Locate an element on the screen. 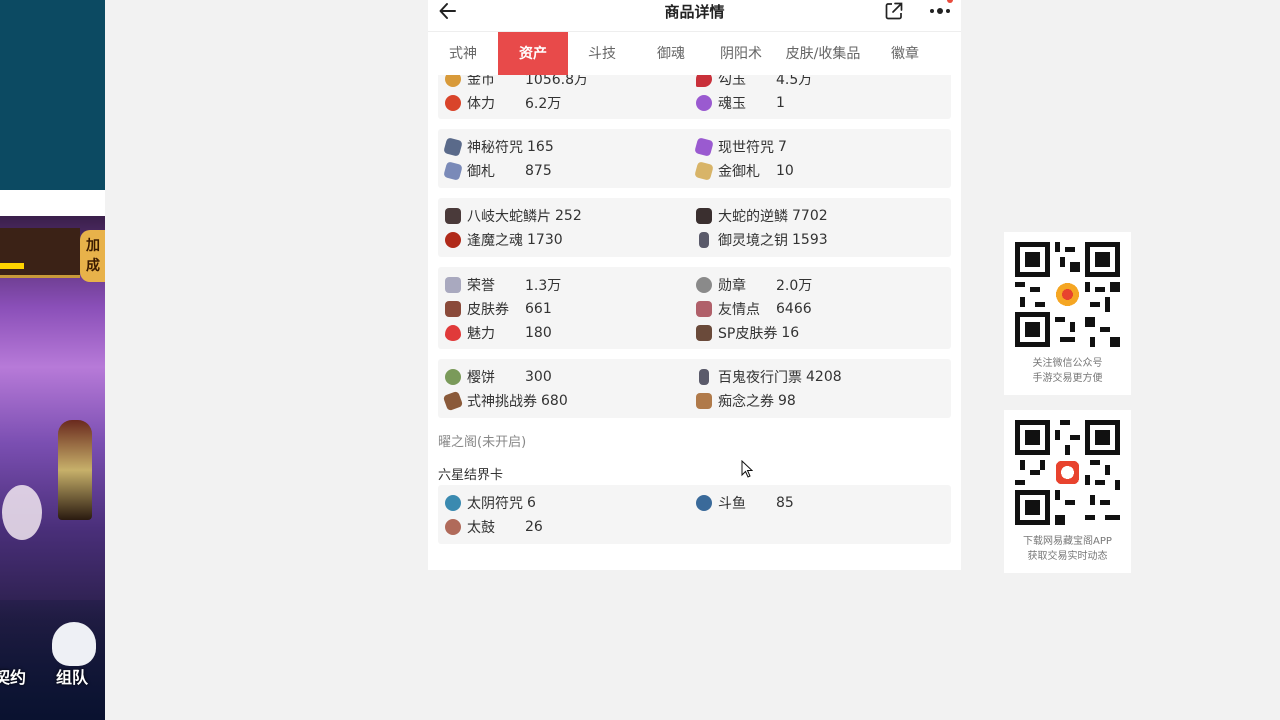 This screenshot has width=1280, height=720. white-bar is located at coordinates (52, 203).